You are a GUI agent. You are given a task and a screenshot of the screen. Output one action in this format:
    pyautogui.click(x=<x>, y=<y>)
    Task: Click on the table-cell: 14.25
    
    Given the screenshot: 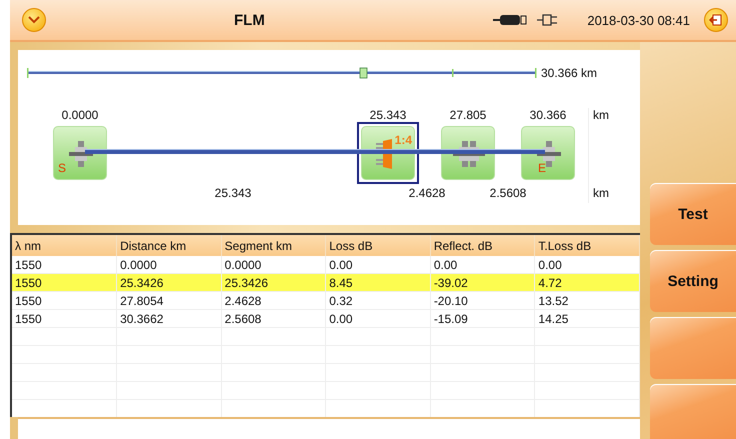 What is the action you would take?
    pyautogui.click(x=587, y=319)
    